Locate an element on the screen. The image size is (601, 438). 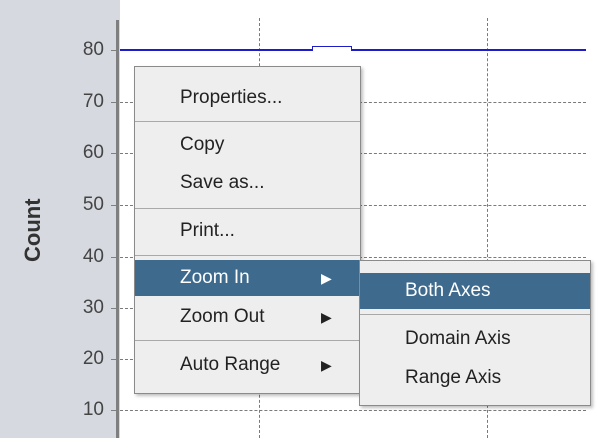
y-tick-label: 10 is located at coordinates (93, 409).